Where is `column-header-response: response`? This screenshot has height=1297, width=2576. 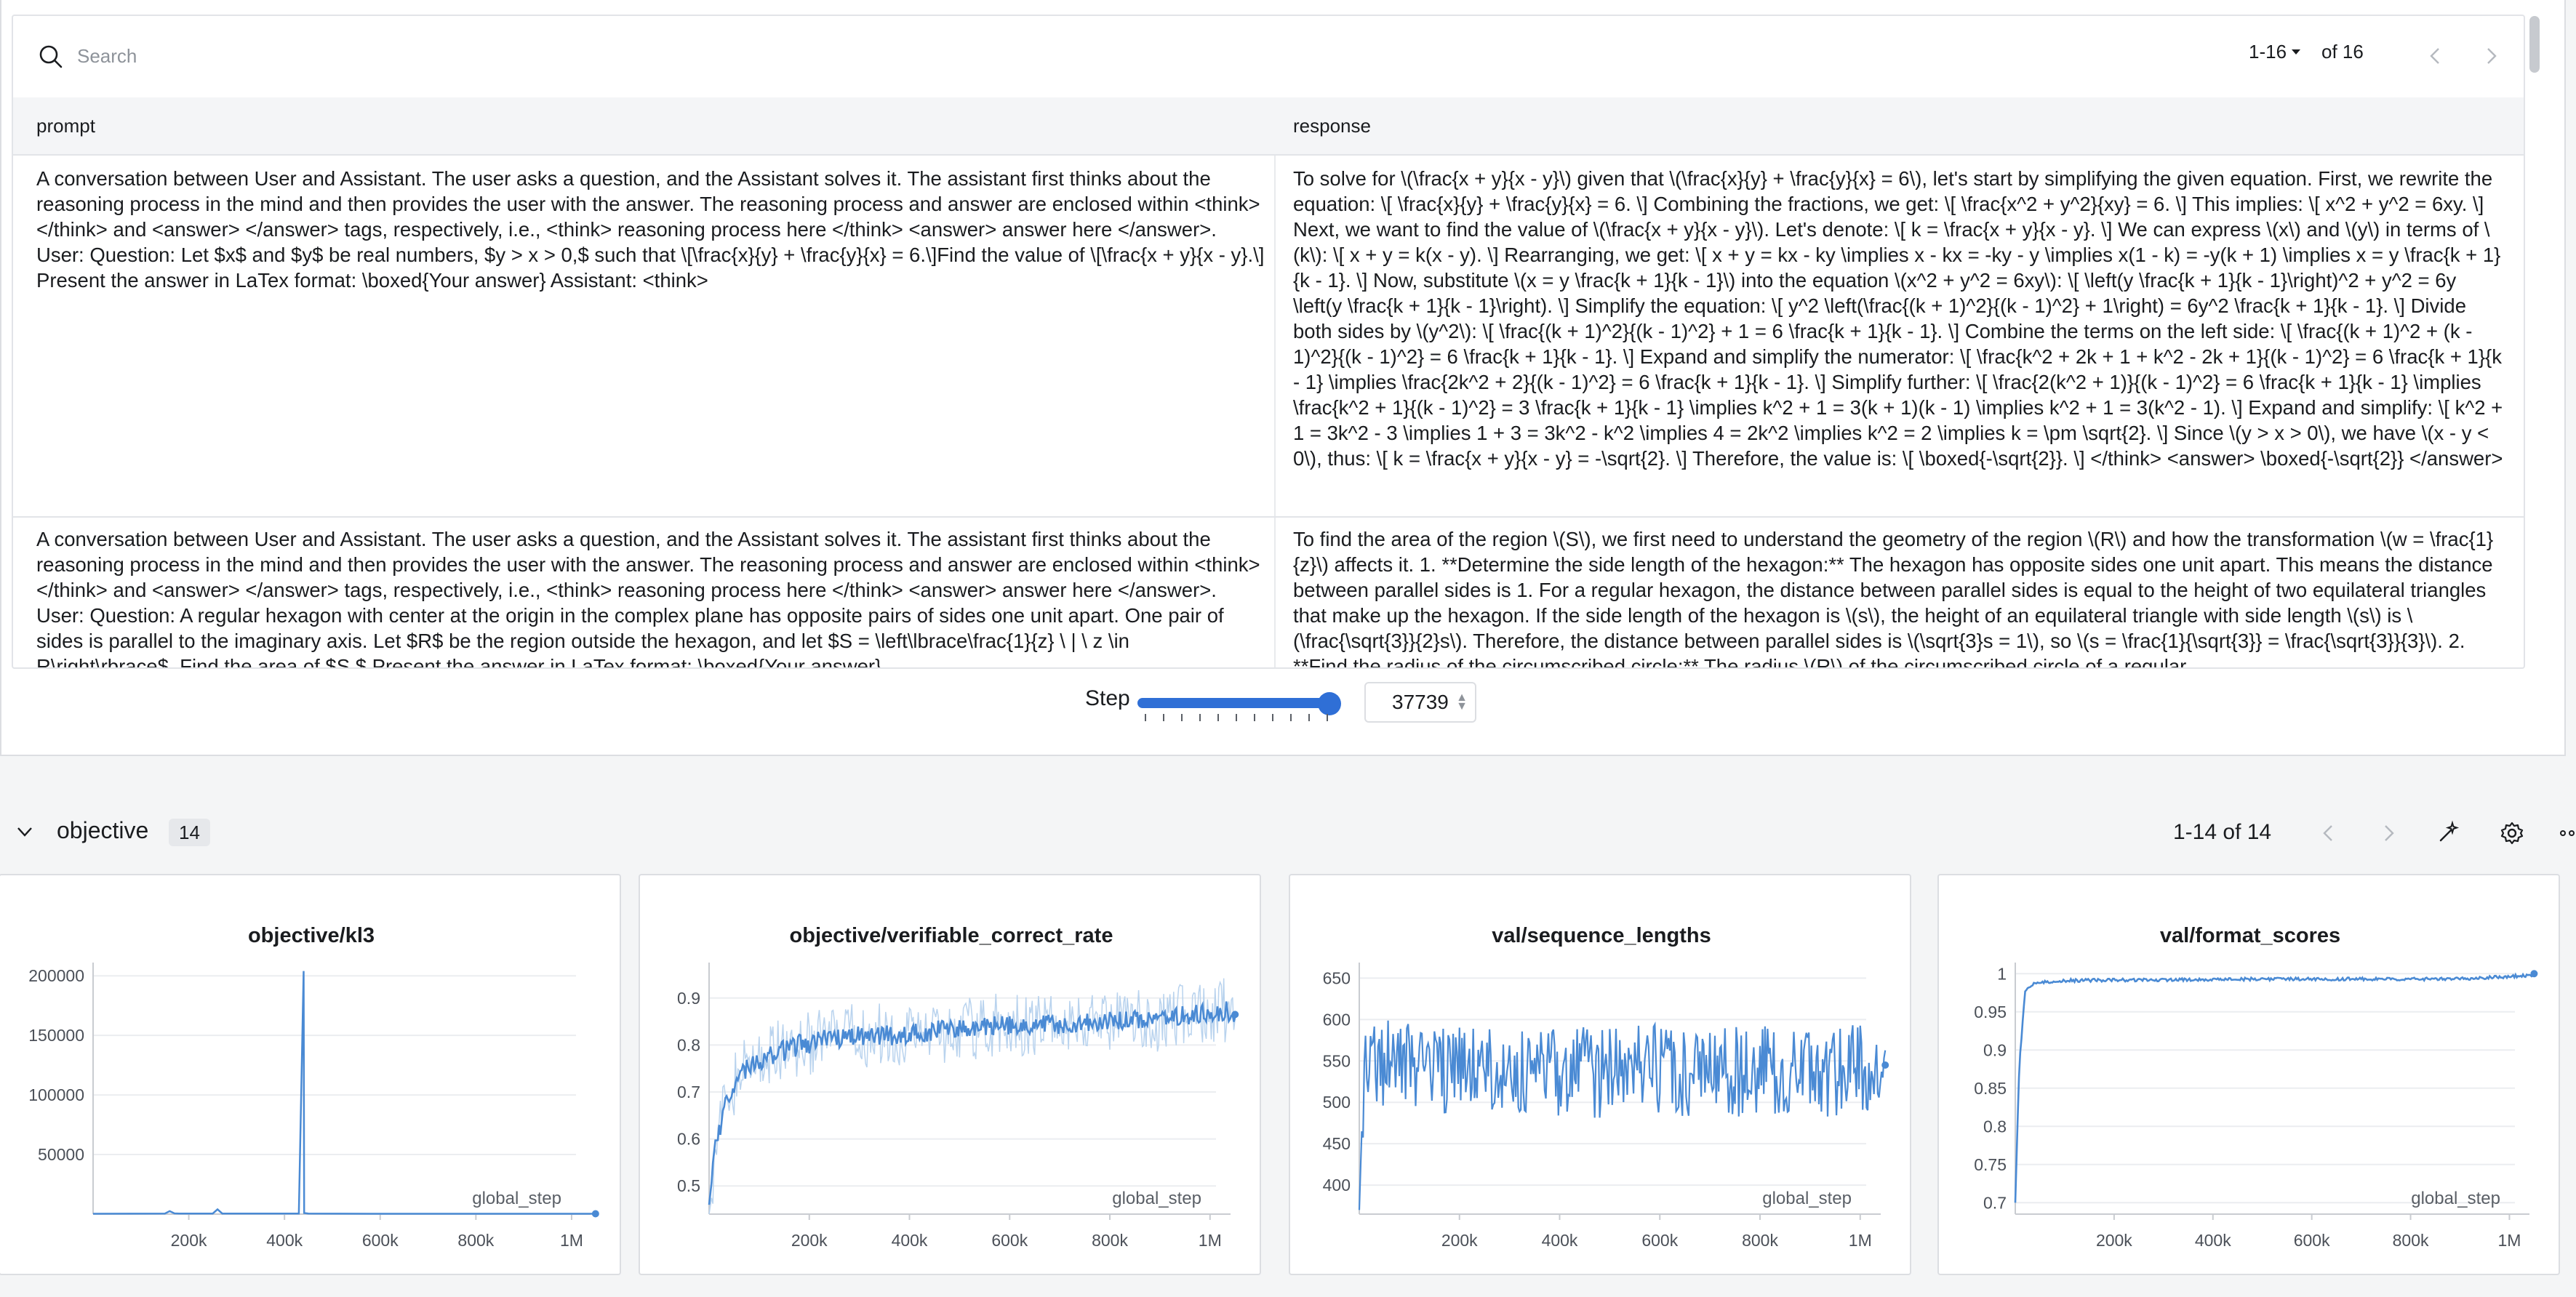 column-header-response: response is located at coordinates (1332, 126).